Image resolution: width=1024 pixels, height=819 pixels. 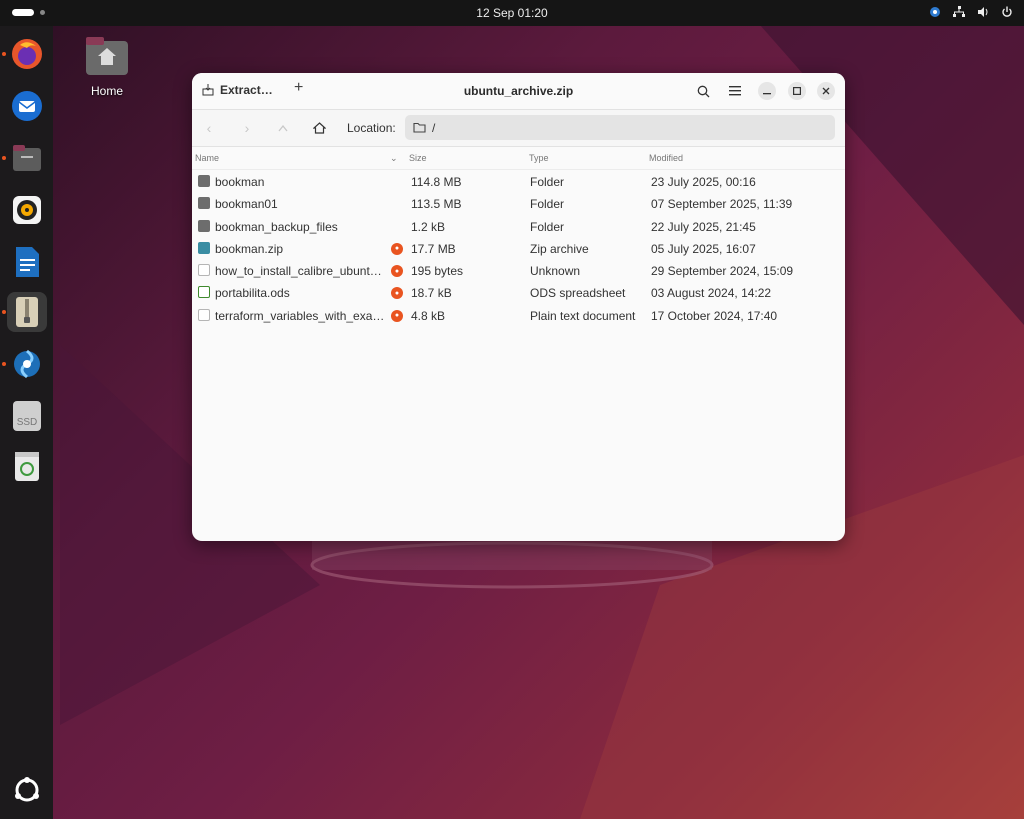 I want to click on column-modified: Modified, so click(x=666, y=158).